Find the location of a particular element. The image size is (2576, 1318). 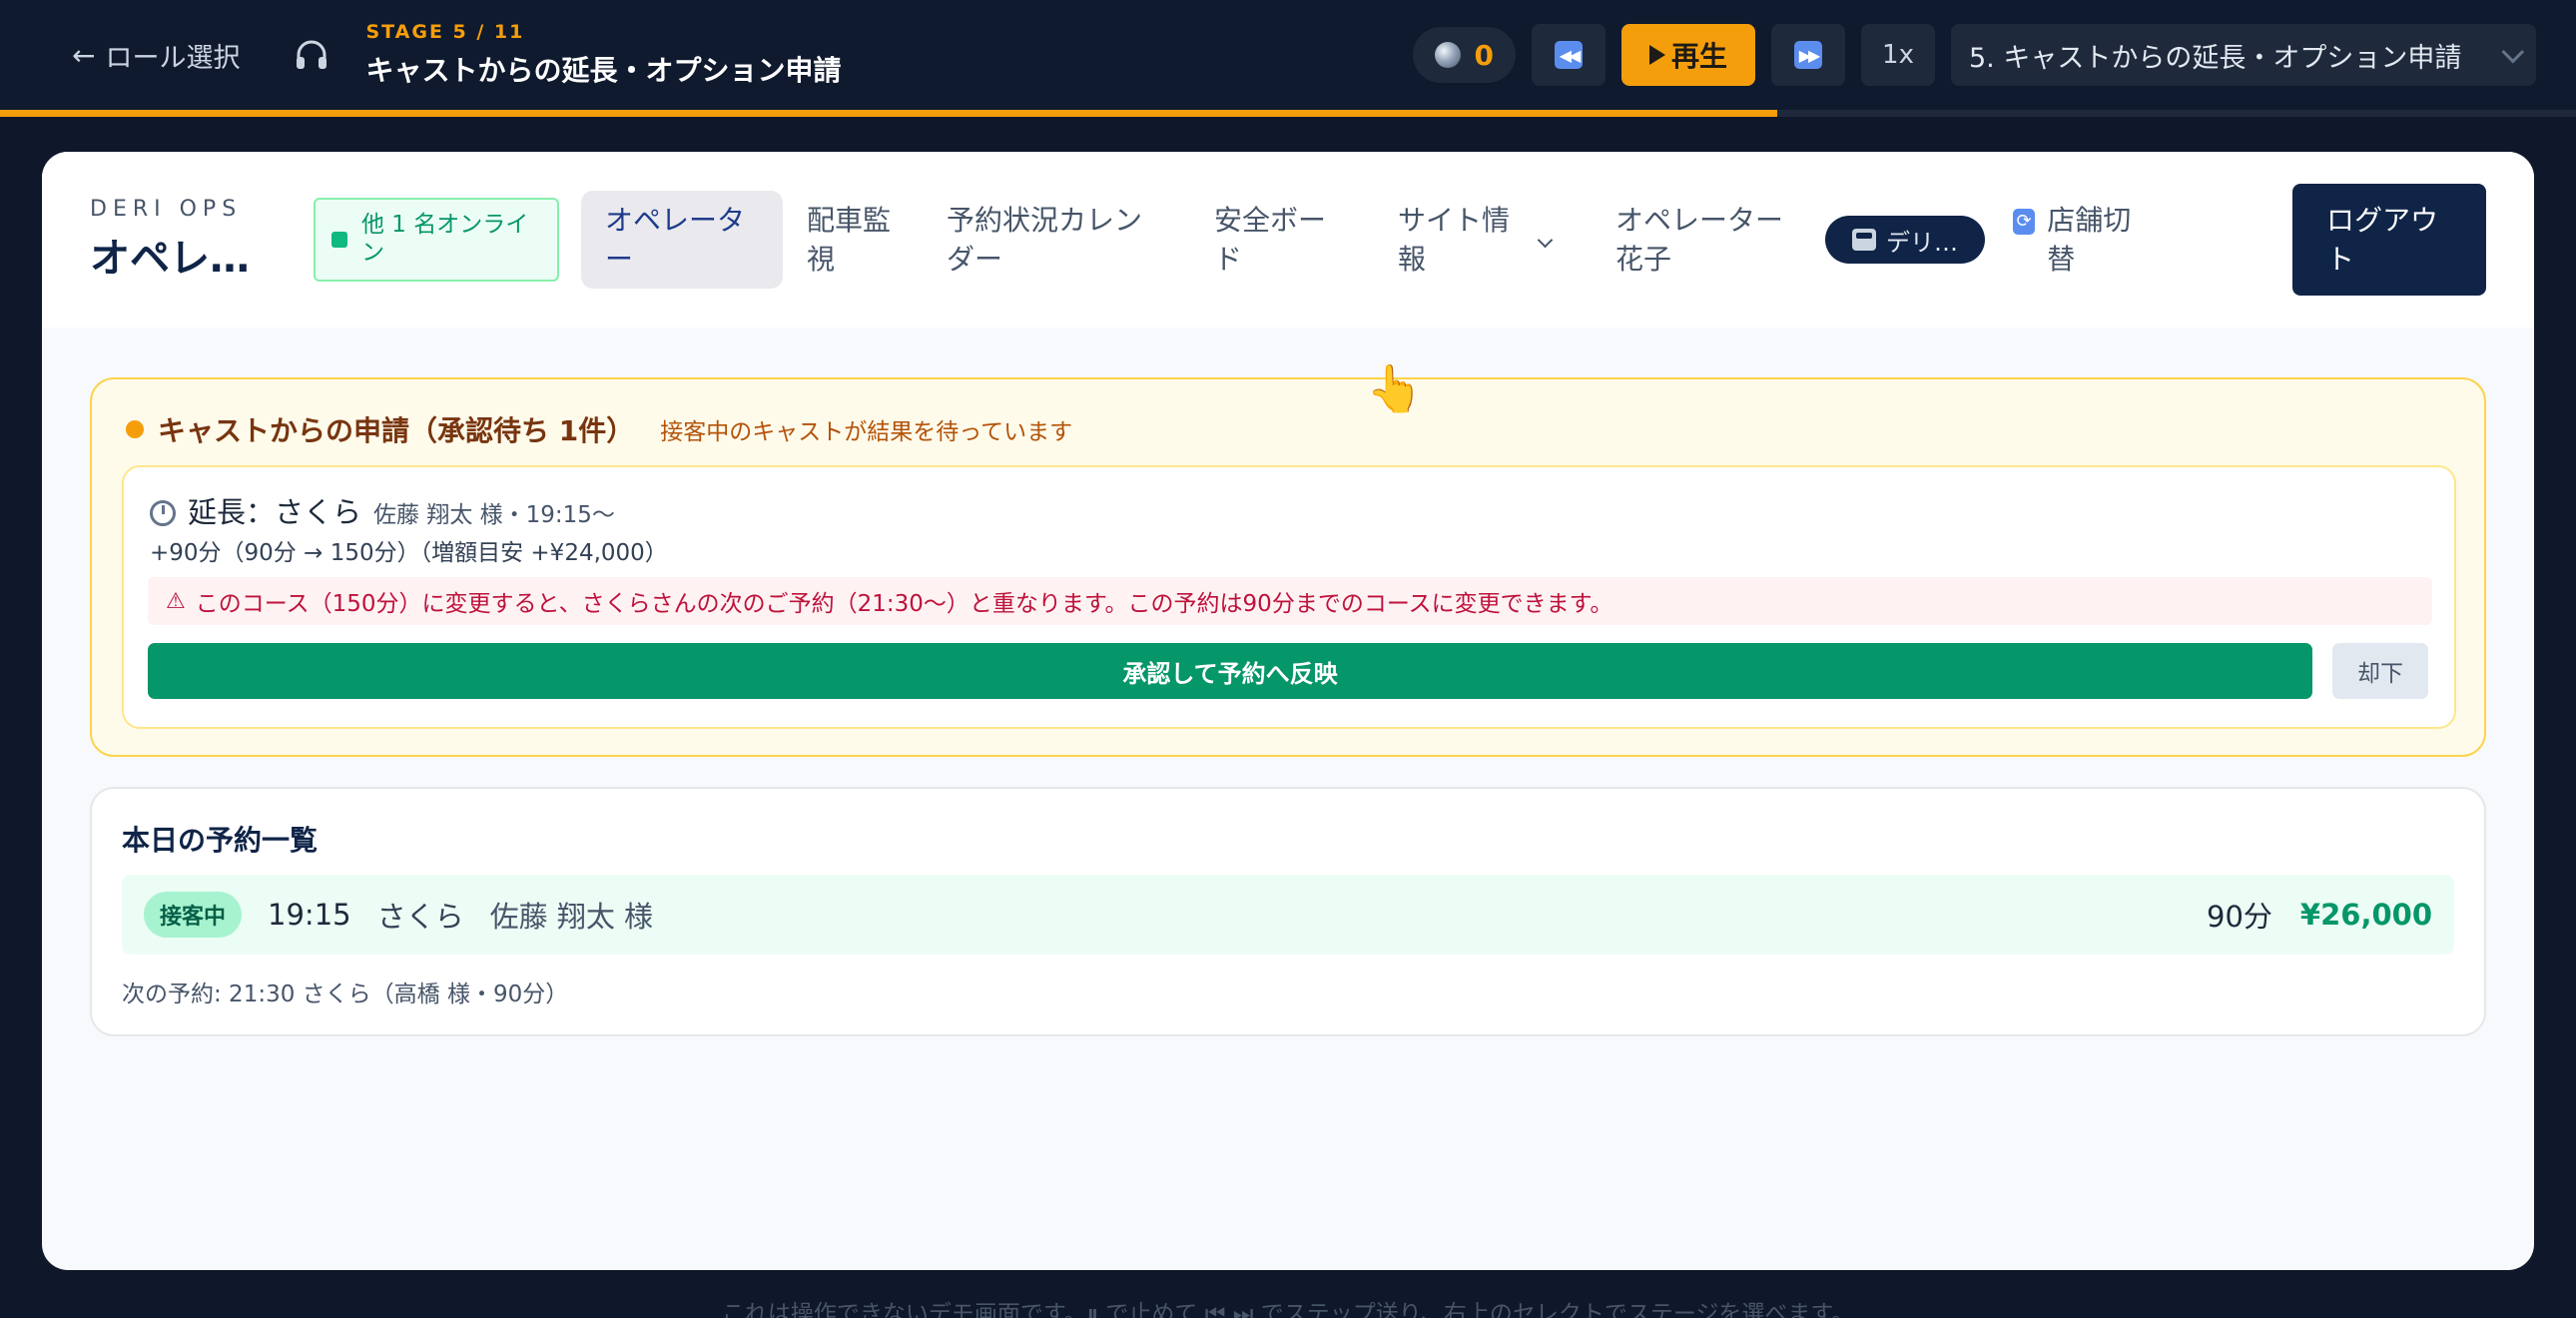

nav-item-dispatch-monitor: 配車監視 is located at coordinates (853, 240).